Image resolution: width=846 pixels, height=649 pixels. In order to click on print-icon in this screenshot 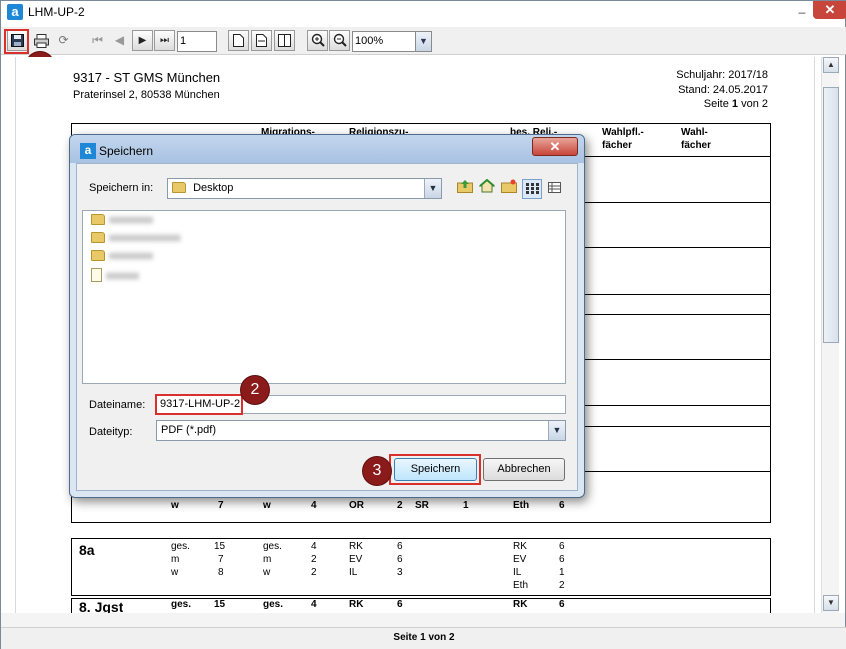, I will do `click(41, 40)`.